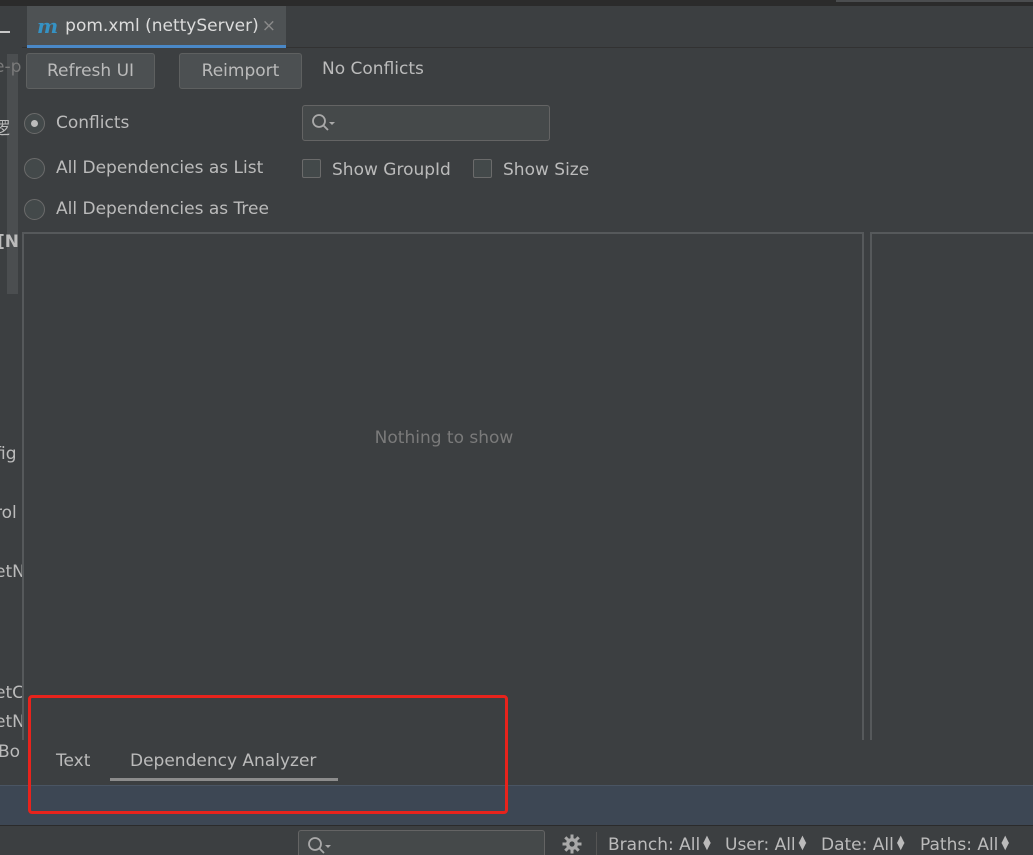 The height and width of the screenshot is (855, 1033). I want to click on vcs-search-input, so click(421, 842).